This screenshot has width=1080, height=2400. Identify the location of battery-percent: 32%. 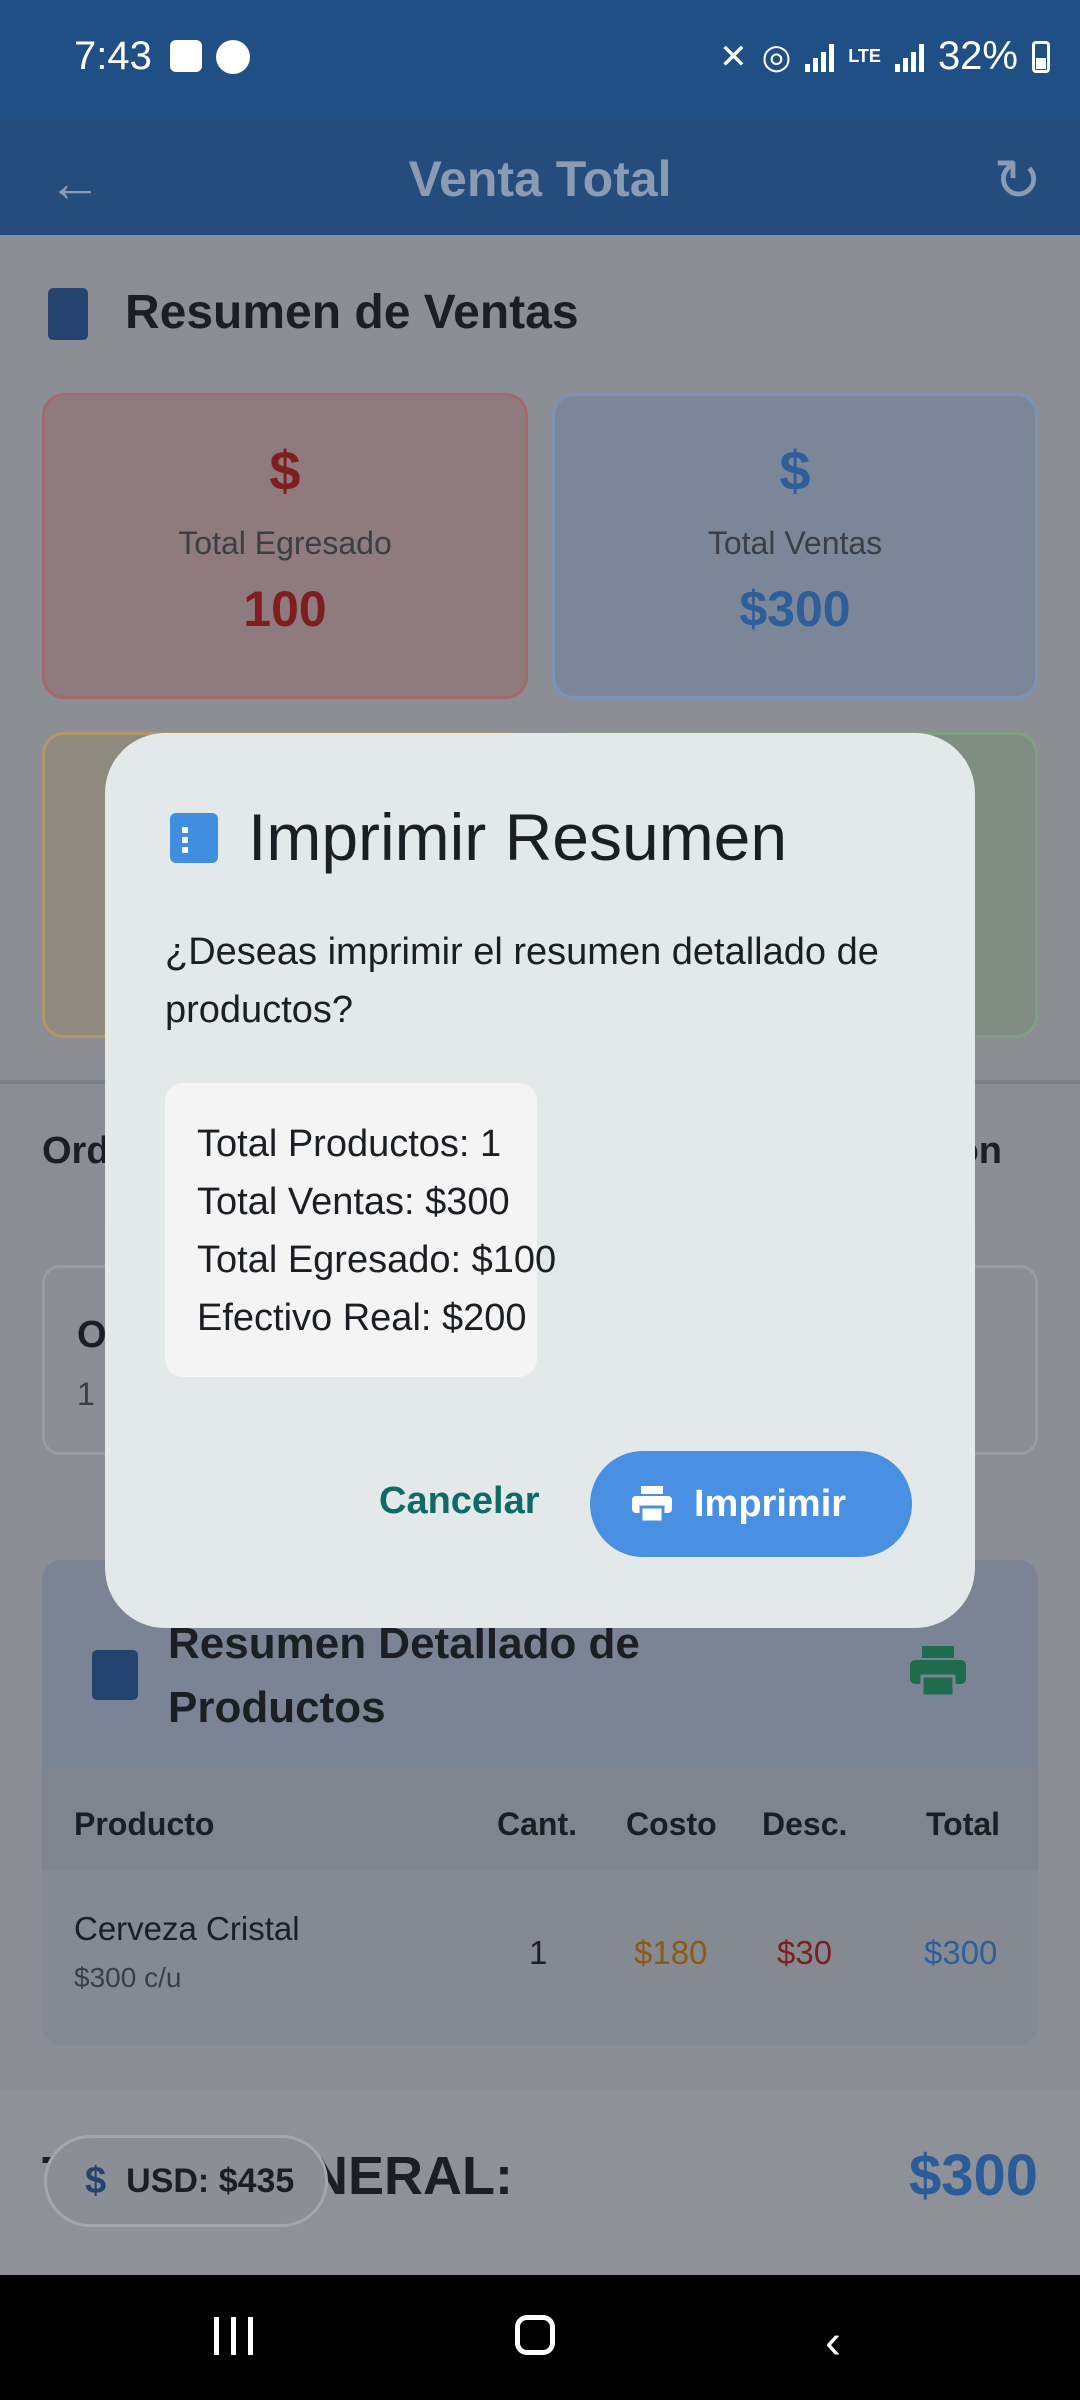
(977, 56).